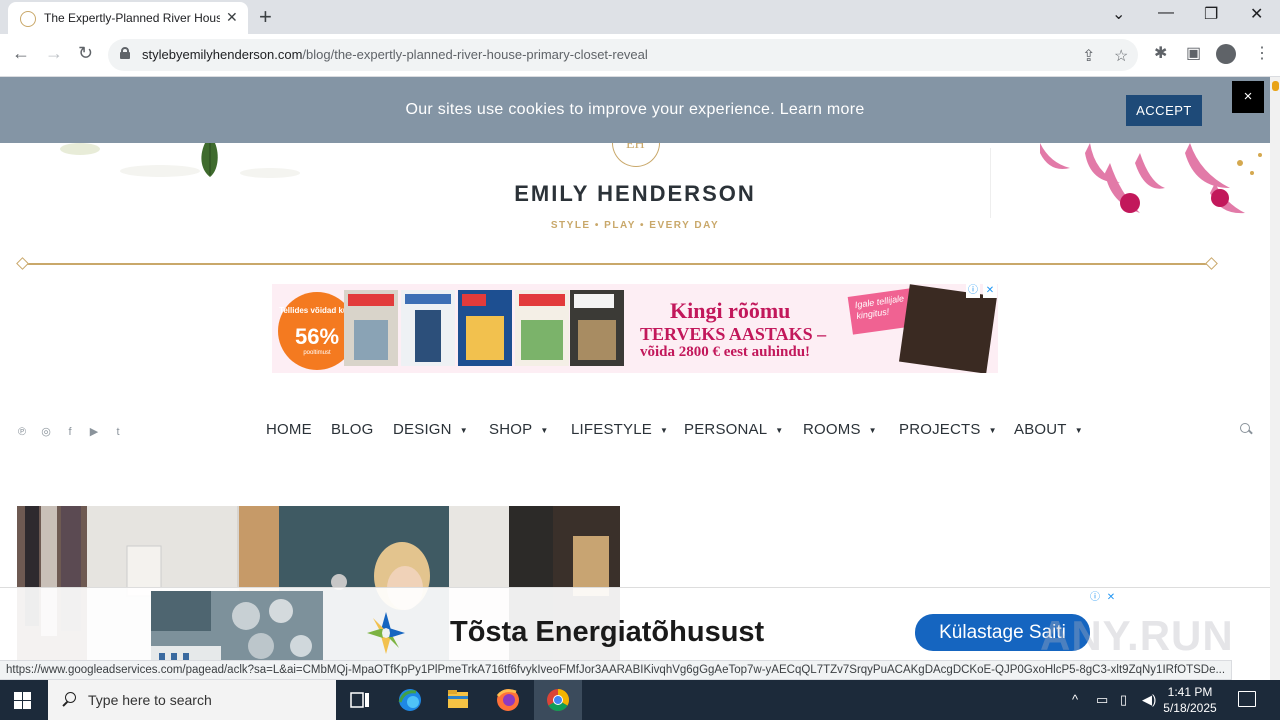 Image resolution: width=1280 pixels, height=720 pixels. Describe the element at coordinates (1190, 692) in the screenshot. I see `tray-time: 1:41 PM` at that location.